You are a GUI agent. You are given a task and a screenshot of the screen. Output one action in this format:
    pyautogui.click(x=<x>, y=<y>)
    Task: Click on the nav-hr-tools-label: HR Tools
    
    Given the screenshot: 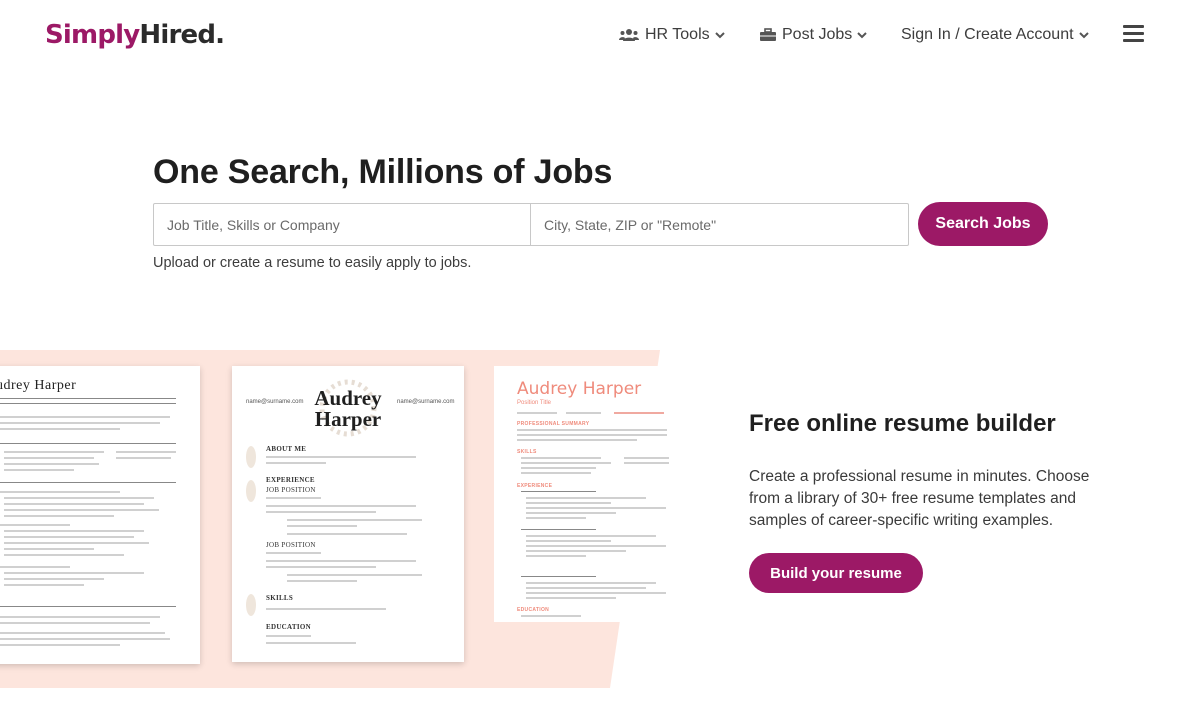 What is the action you would take?
    pyautogui.click(x=677, y=34)
    